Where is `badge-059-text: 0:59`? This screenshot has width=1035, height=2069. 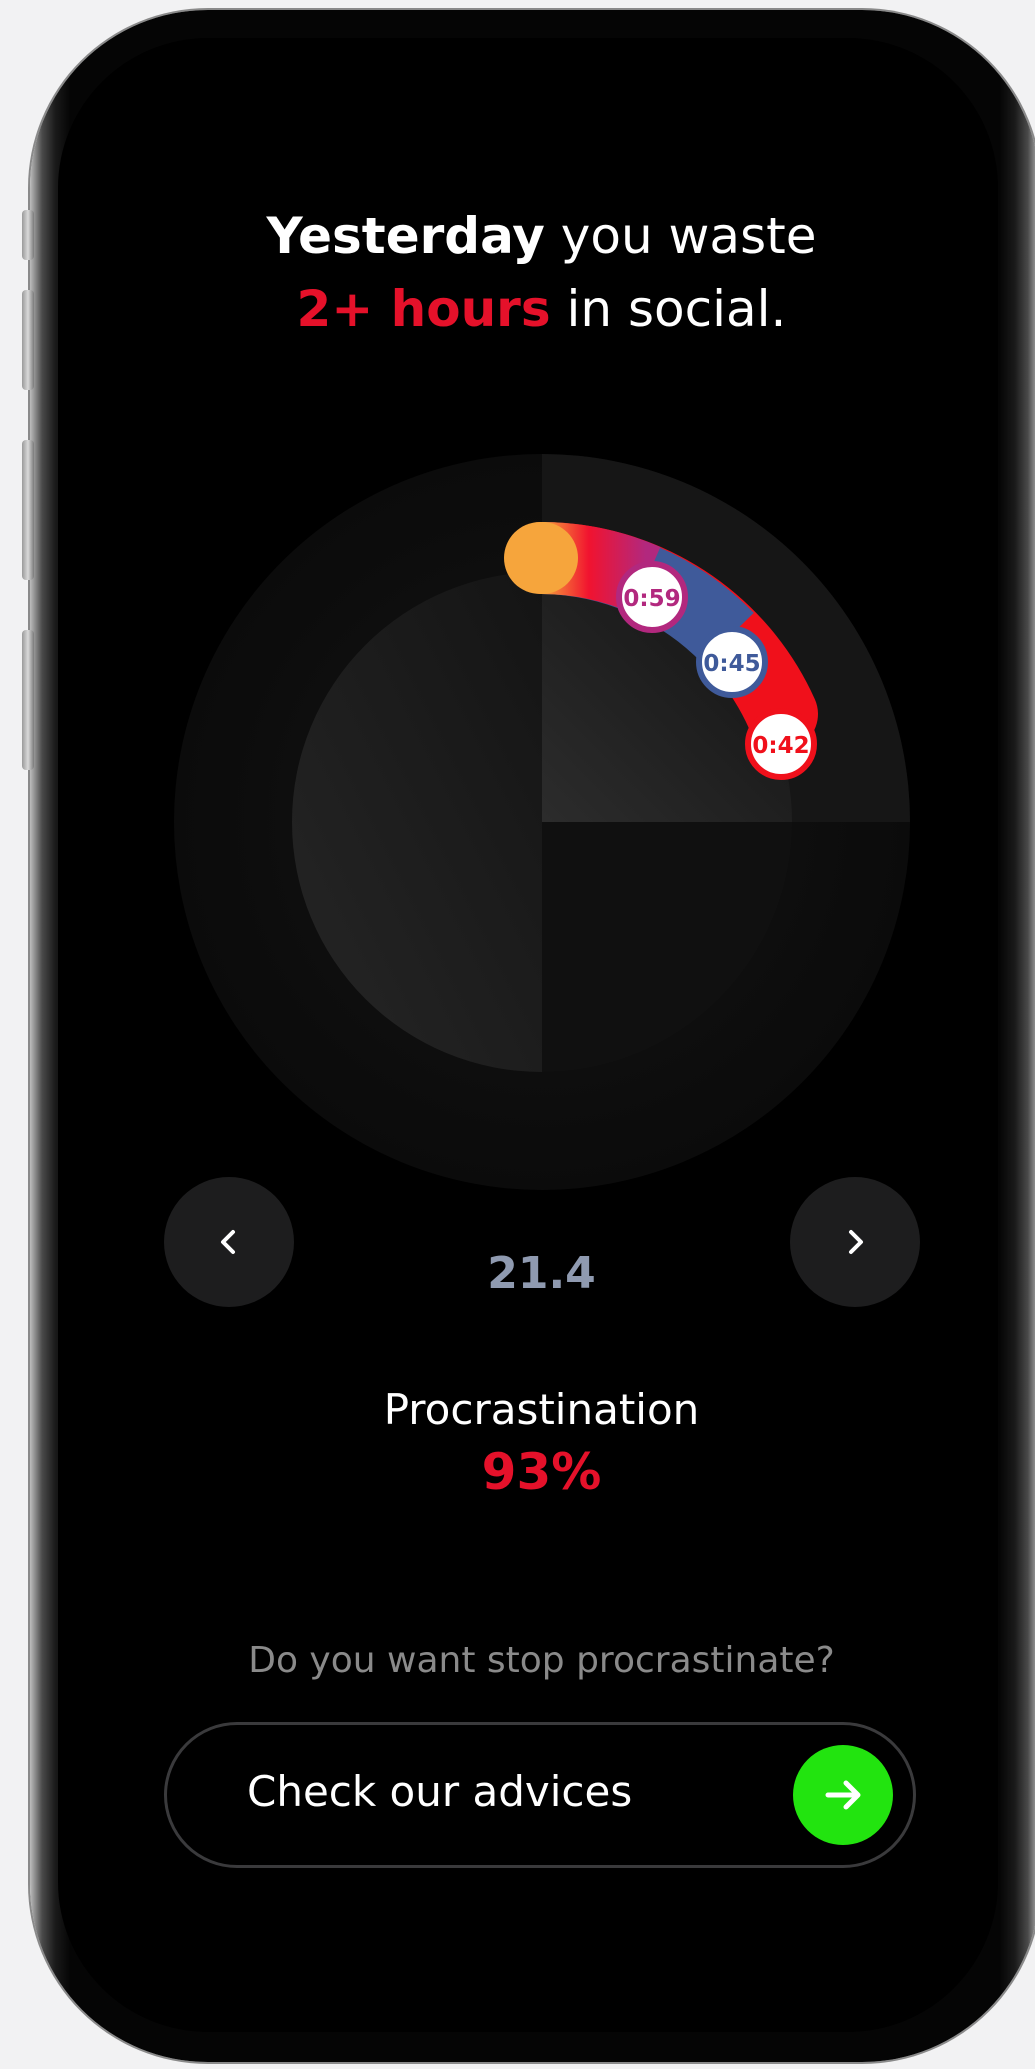
badge-059-text: 0:59 is located at coordinates (651, 599).